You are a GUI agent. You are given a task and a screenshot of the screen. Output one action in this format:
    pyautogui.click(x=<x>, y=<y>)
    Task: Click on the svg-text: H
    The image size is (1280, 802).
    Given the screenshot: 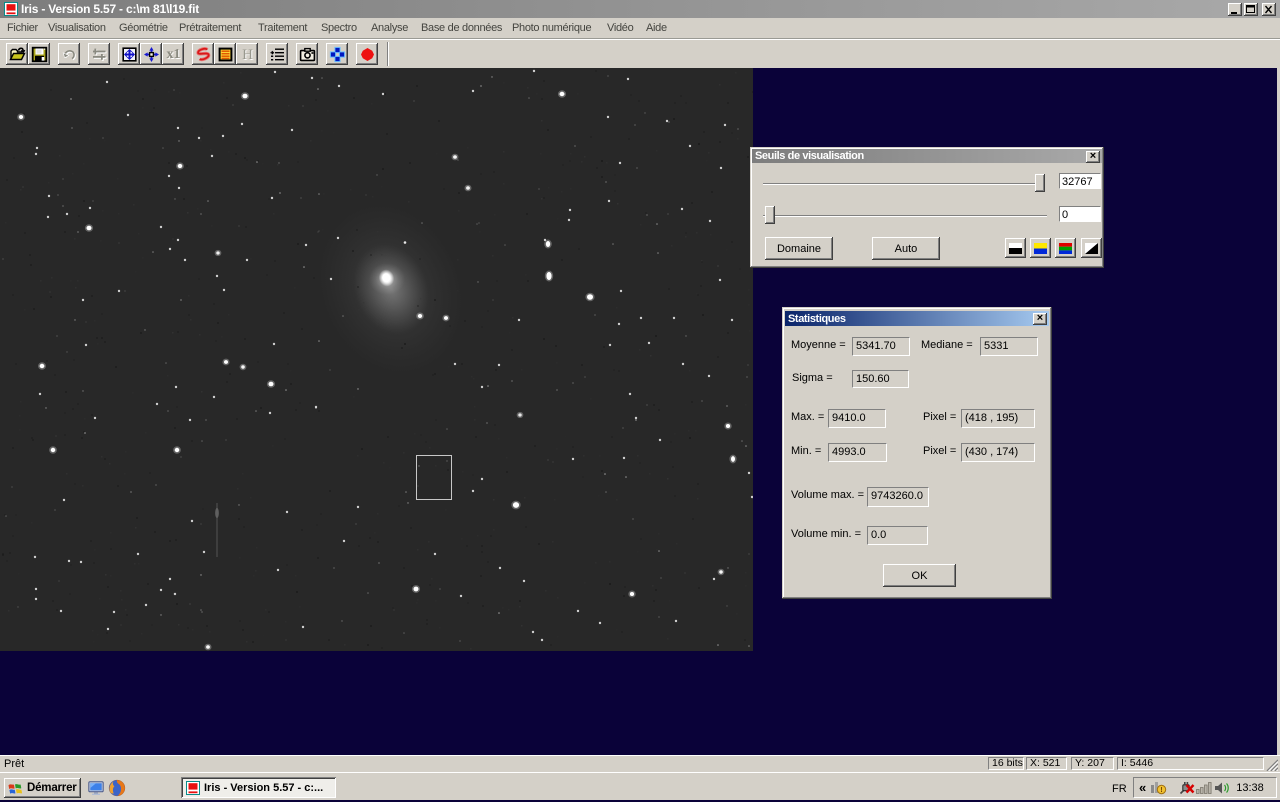 What is the action you would take?
    pyautogui.click(x=247, y=55)
    